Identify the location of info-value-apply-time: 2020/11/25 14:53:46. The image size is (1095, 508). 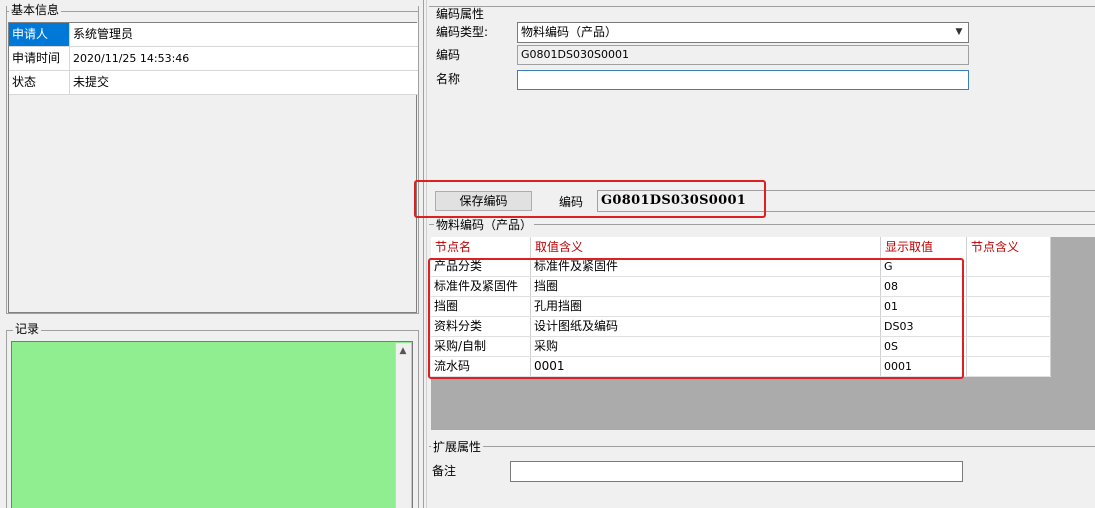
(131, 58).